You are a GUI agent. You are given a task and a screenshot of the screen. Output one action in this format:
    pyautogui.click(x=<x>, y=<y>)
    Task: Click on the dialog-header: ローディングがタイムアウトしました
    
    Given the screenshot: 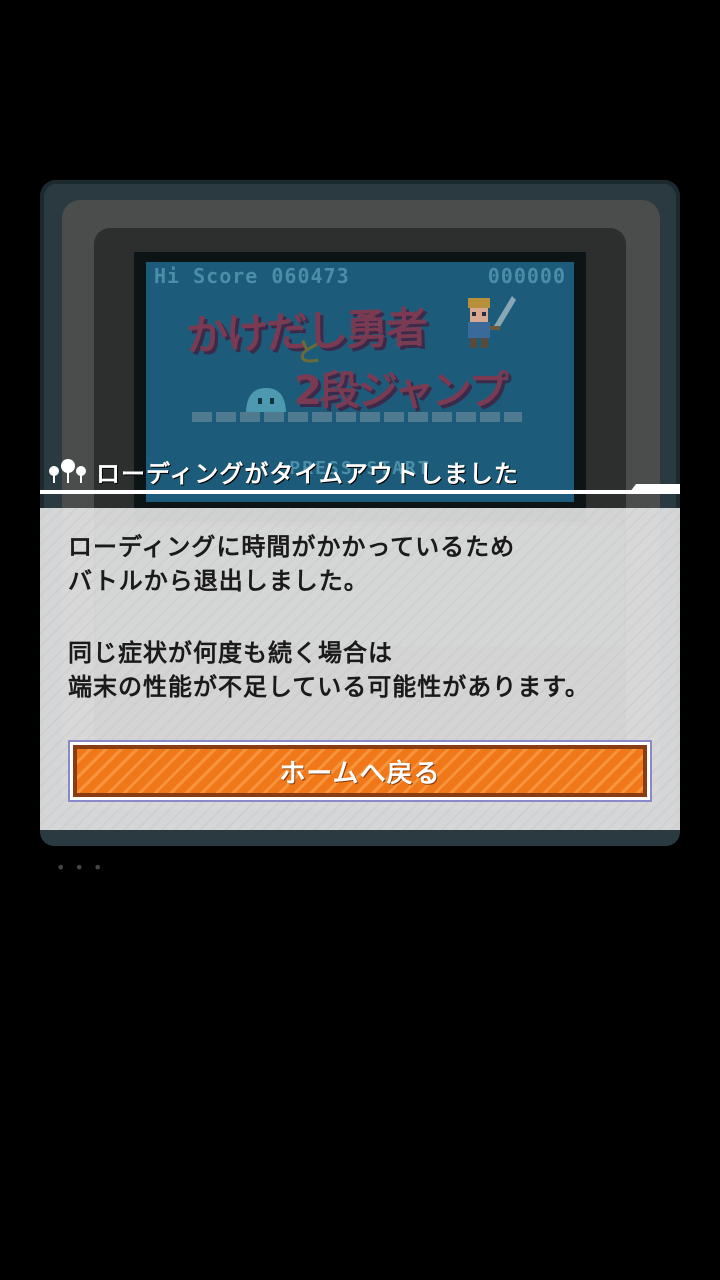 What is the action you would take?
    pyautogui.click(x=360, y=471)
    